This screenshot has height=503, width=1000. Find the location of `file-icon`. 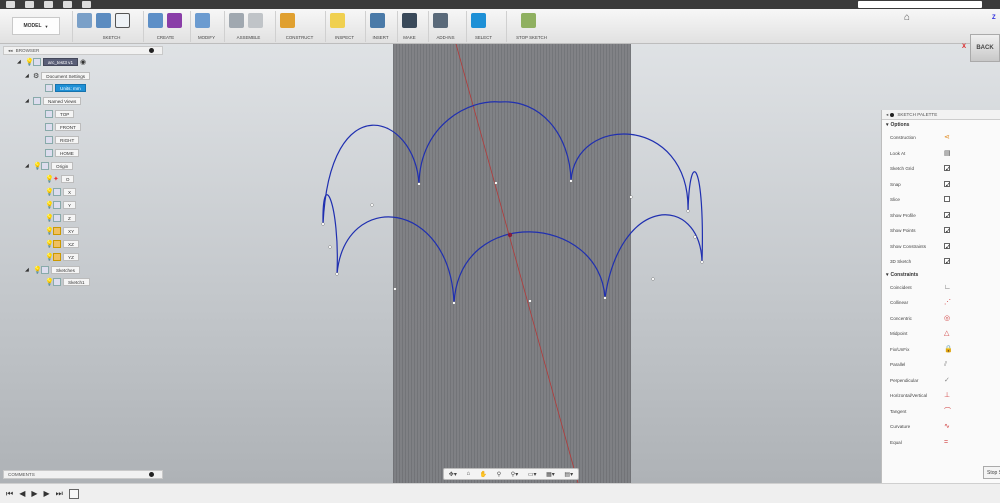

file-icon is located at coordinates (29, 4).